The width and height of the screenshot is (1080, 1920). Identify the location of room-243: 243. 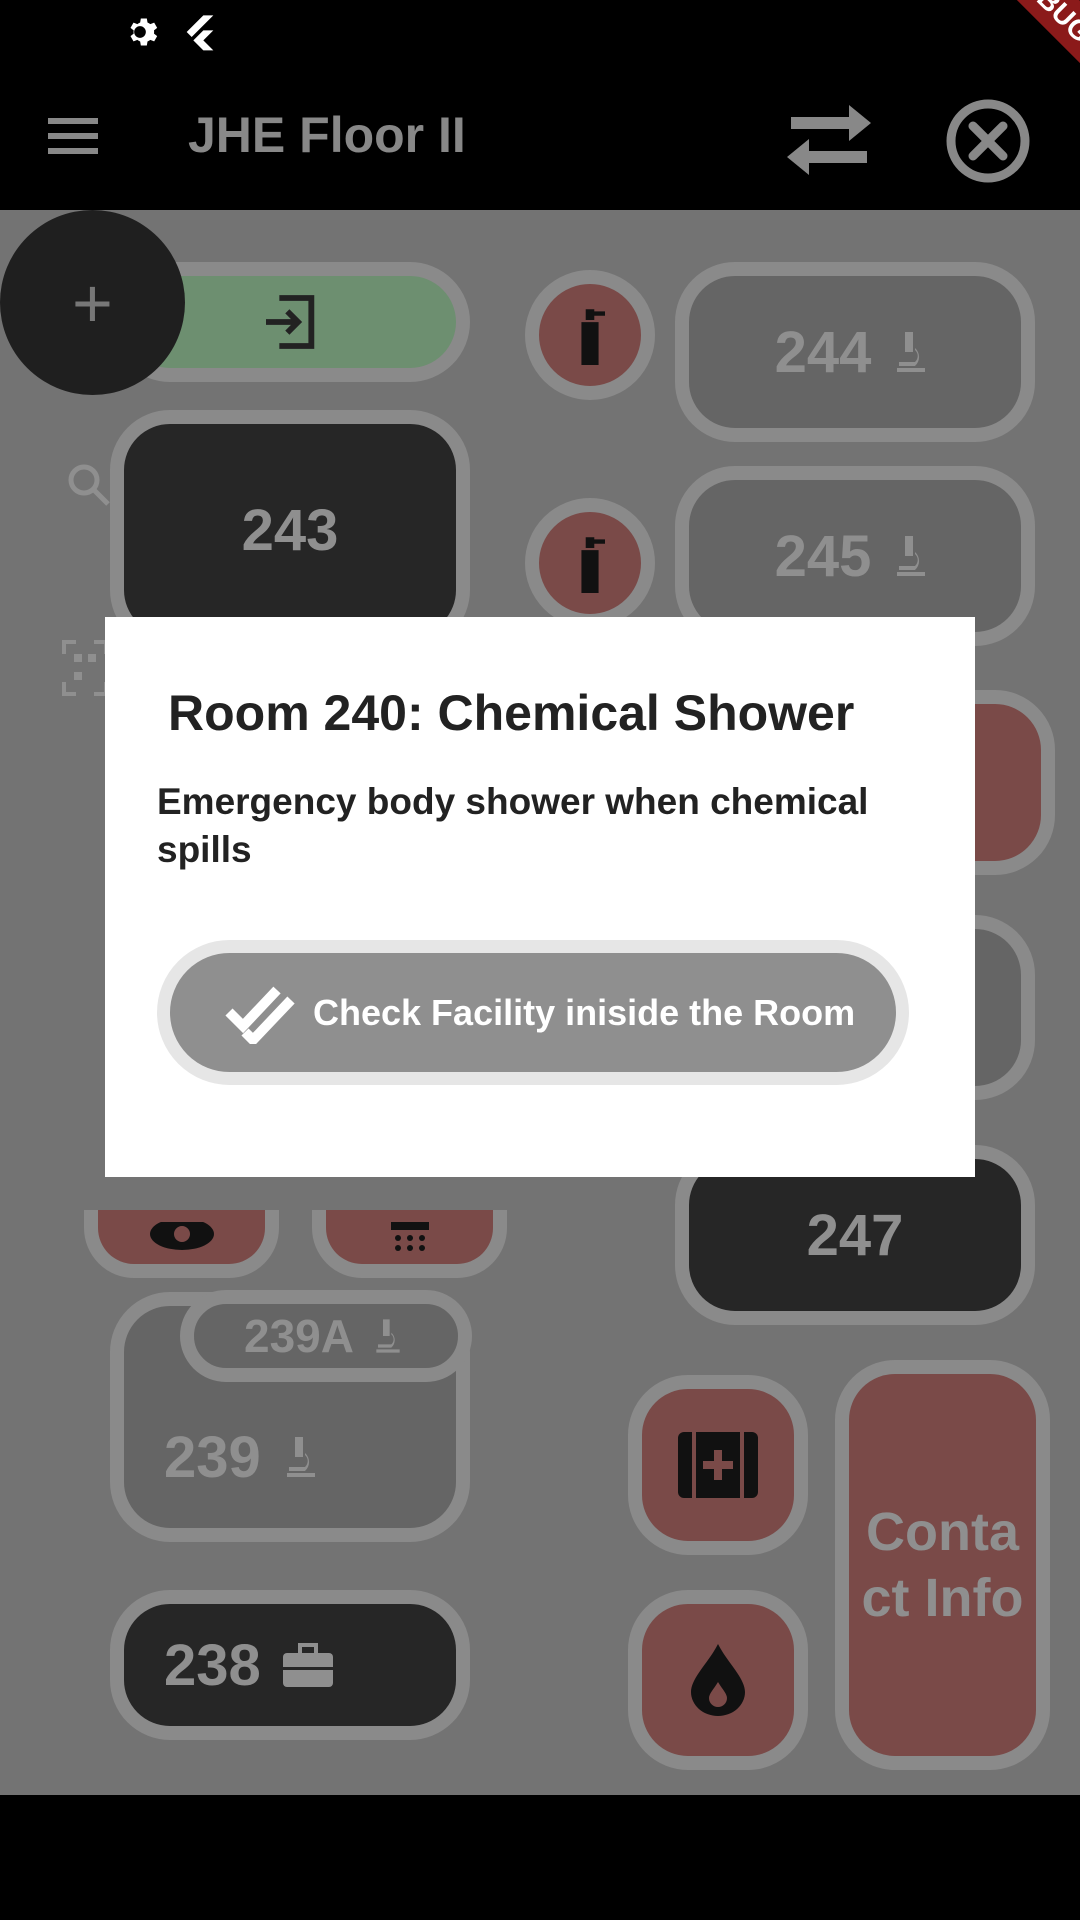
(290, 530).